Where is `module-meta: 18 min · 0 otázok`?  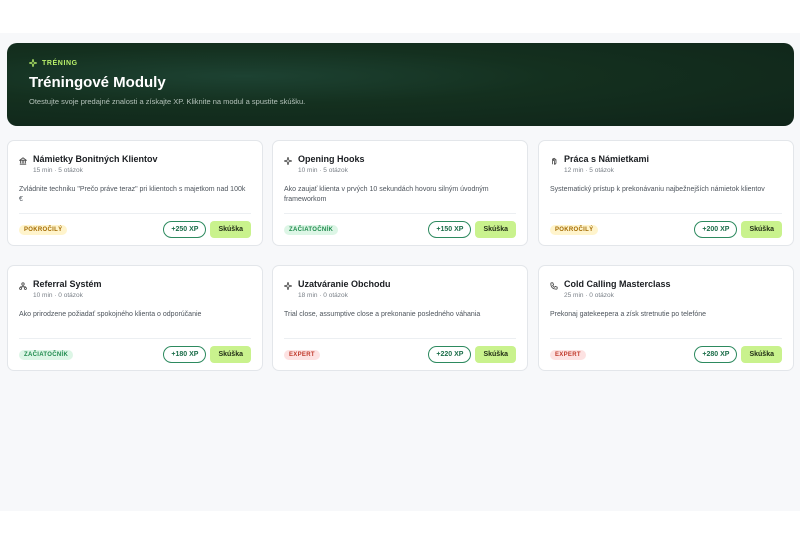
module-meta: 18 min · 0 otázok is located at coordinates (323, 295).